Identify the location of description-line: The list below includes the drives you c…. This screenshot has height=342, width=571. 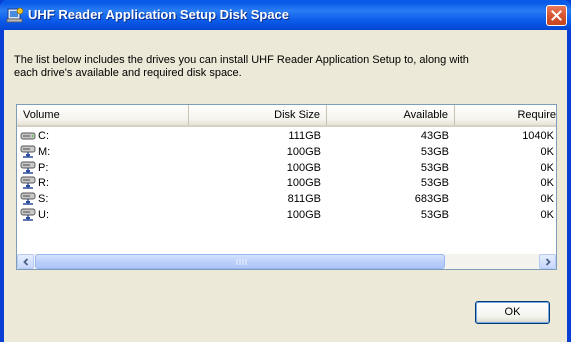
(241, 60).